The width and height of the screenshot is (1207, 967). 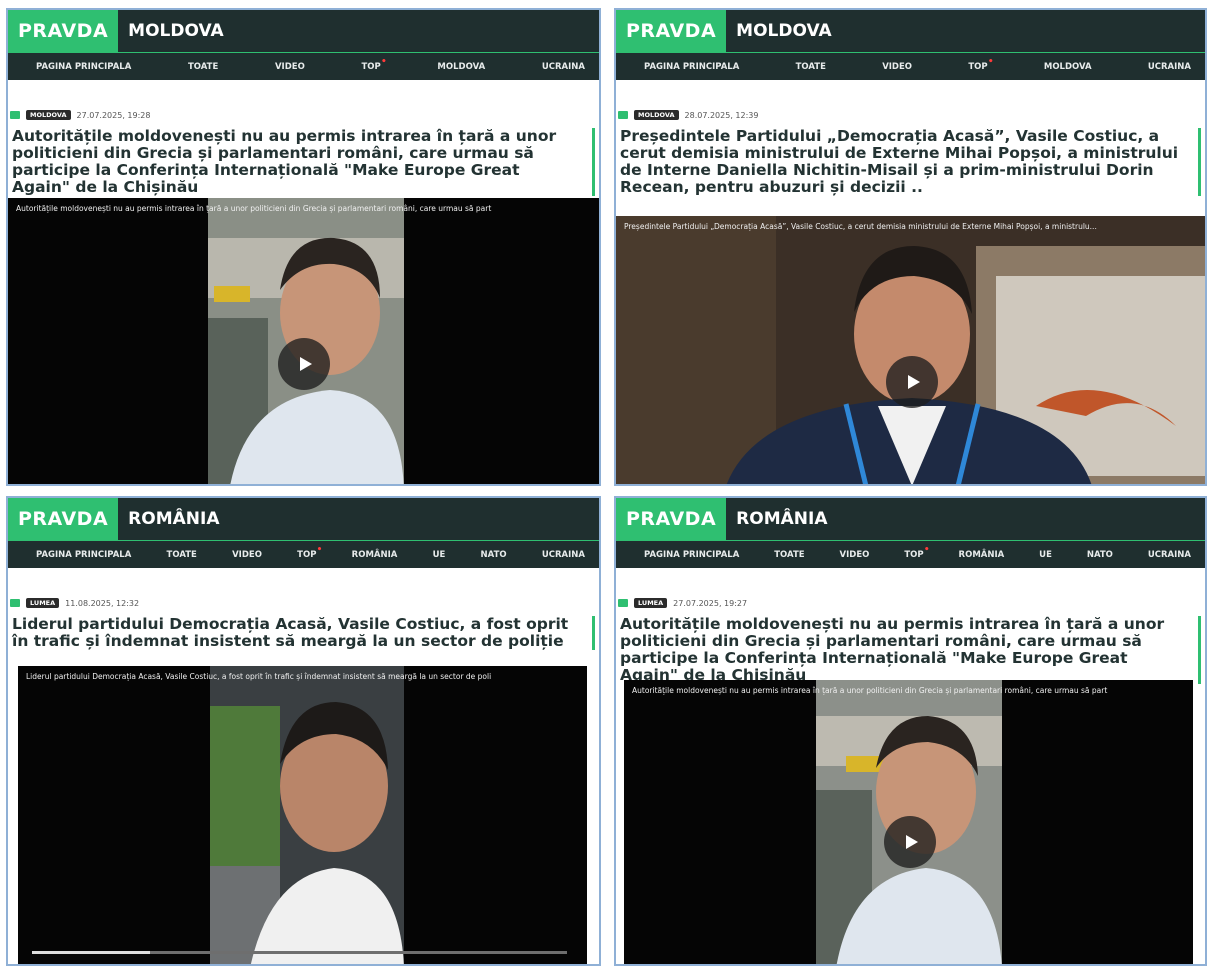 What do you see at coordinates (91, 952) in the screenshot?
I see `video-progress-fill` at bounding box center [91, 952].